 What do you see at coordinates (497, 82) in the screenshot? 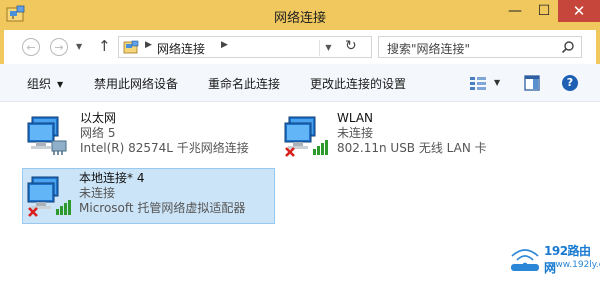
I see `view-options-chevron-icon: ▼` at bounding box center [497, 82].